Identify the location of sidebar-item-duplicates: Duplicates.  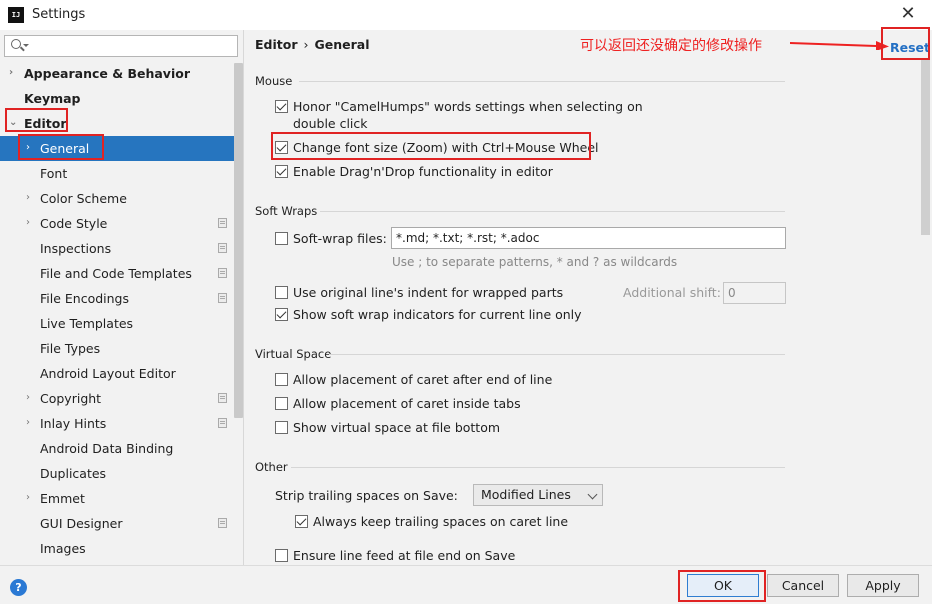
(117, 473).